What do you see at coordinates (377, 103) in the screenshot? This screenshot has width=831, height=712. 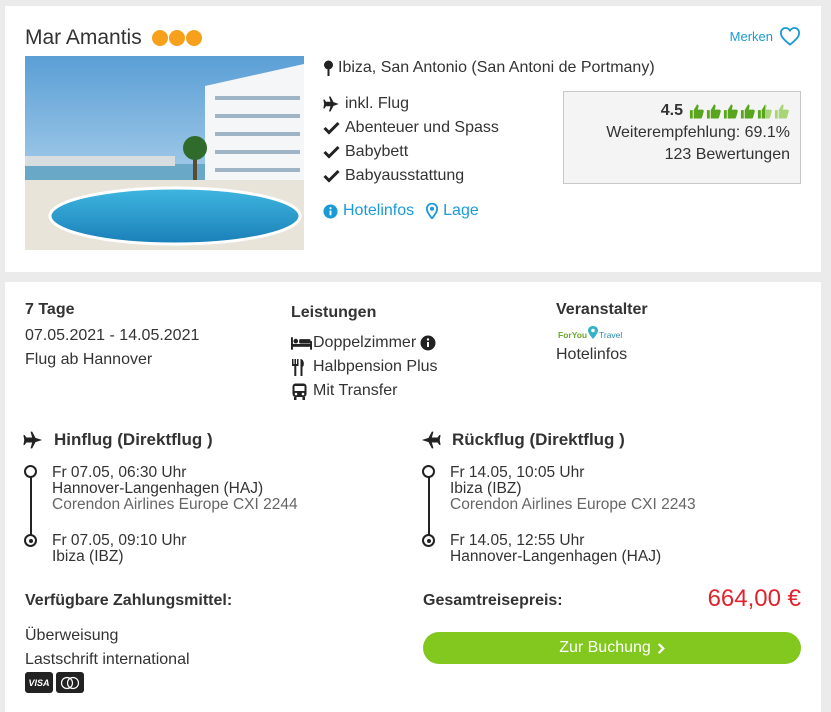 I see `feature-label: inkl. Flug` at bounding box center [377, 103].